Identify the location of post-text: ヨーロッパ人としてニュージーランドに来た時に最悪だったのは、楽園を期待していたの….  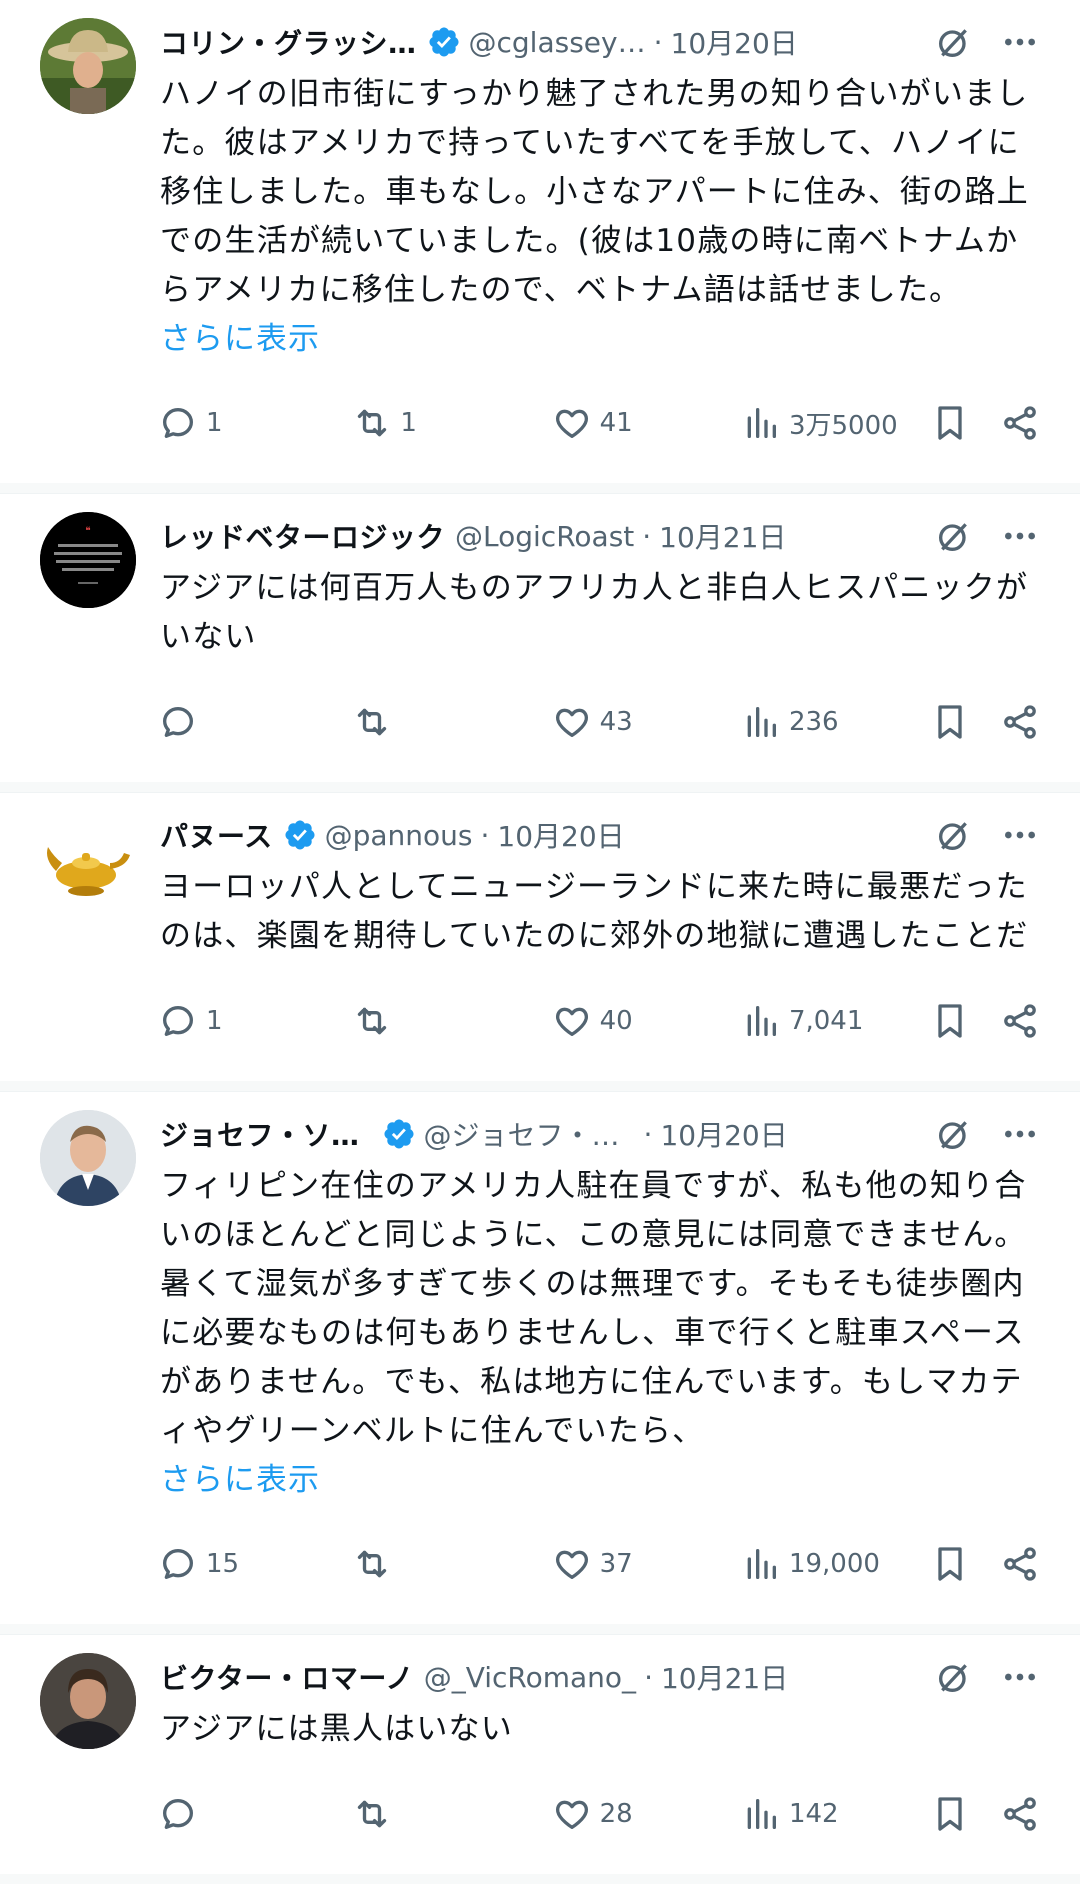
(594, 911).